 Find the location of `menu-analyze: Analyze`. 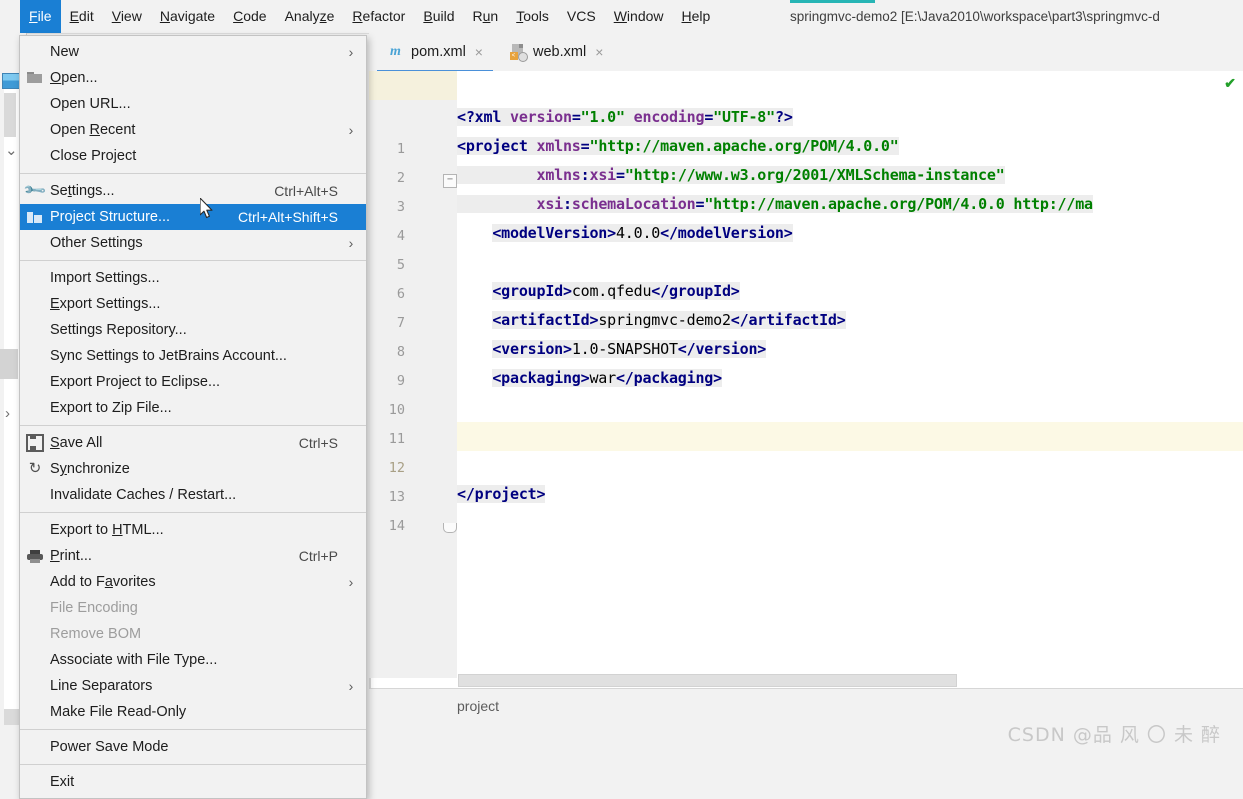

menu-analyze: Analyze is located at coordinates (310, 16).